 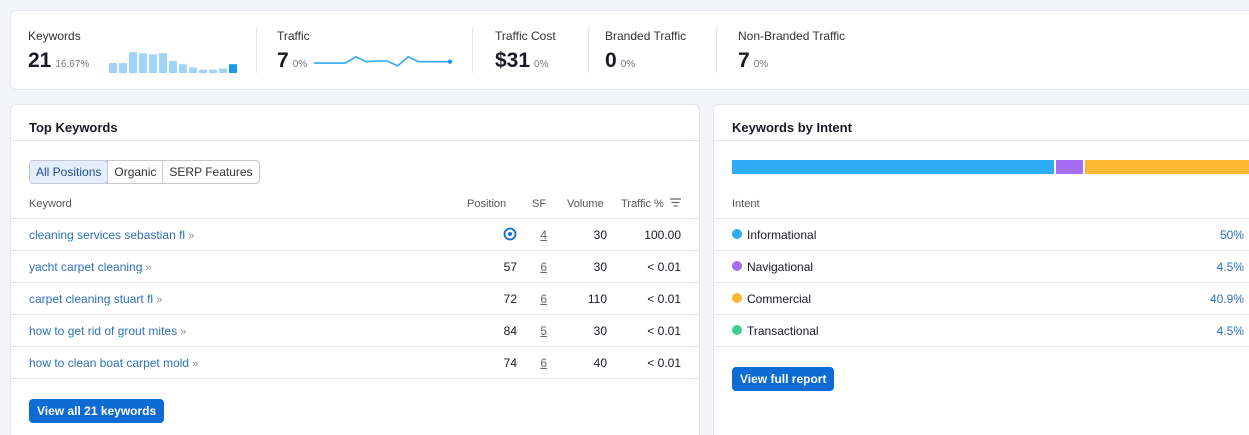 What do you see at coordinates (981, 330) in the screenshot?
I see `intent-row-transactional: Transactional 4.5%` at bounding box center [981, 330].